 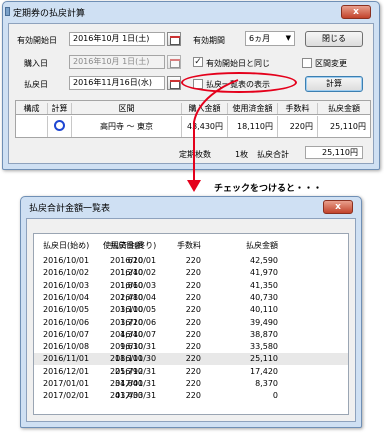 What do you see at coordinates (264, 359) in the screenshot?
I see `list-cell-refund: 25,110` at bounding box center [264, 359].